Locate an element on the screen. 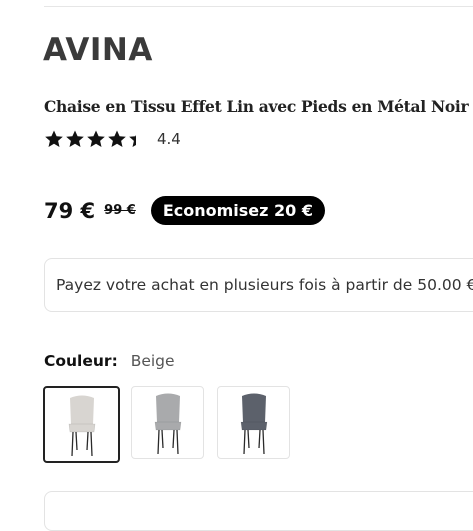 The height and width of the screenshot is (531, 473). color-swatch-anthracite is located at coordinates (253, 422).